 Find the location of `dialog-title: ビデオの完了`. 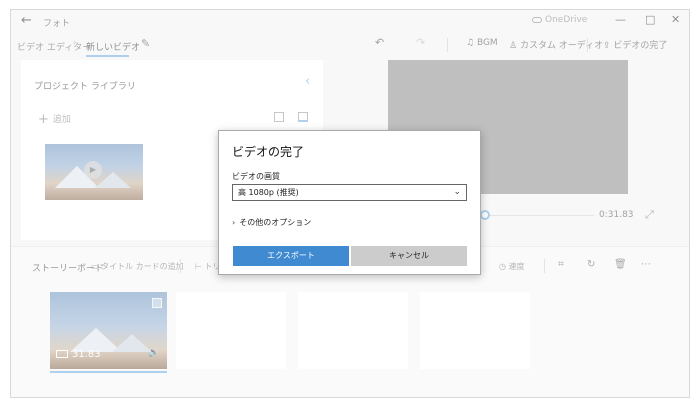

dialog-title: ビデオの完了 is located at coordinates (268, 152).